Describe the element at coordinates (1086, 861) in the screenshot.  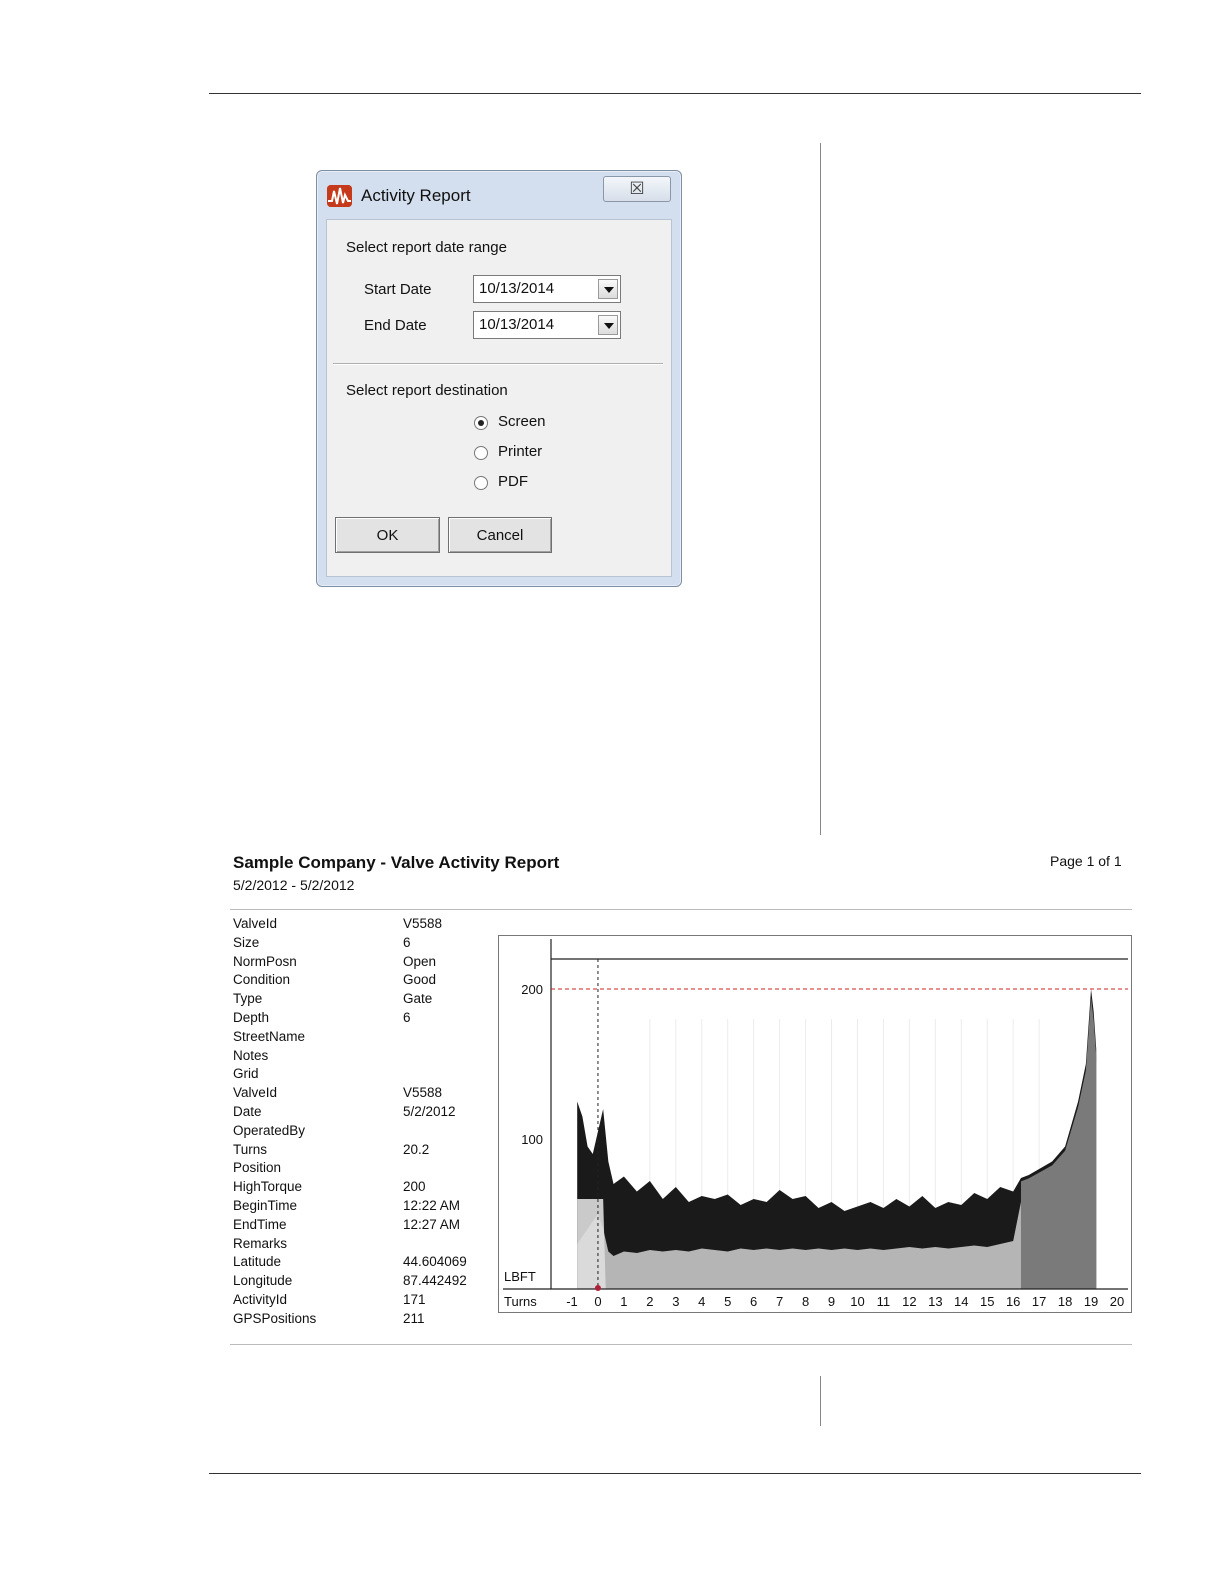
I see `page-indicator: Page 1 of 1` at that location.